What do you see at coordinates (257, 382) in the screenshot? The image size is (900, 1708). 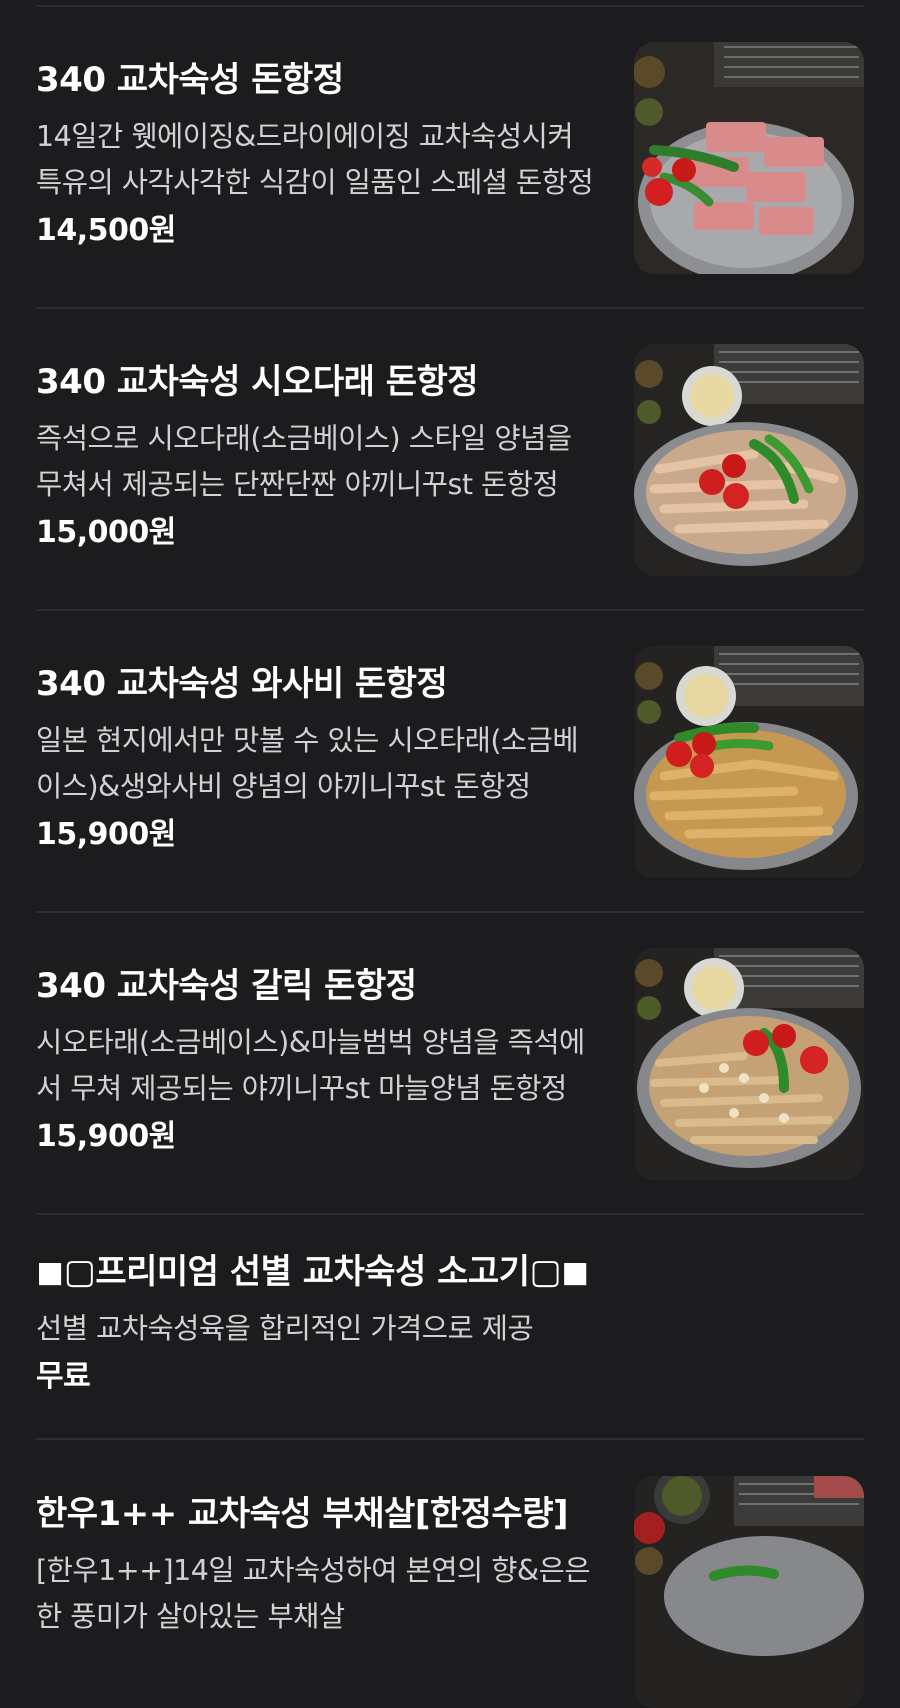 I see `menu-item-name: 340 교차숙성 시오다래 돈항정` at bounding box center [257, 382].